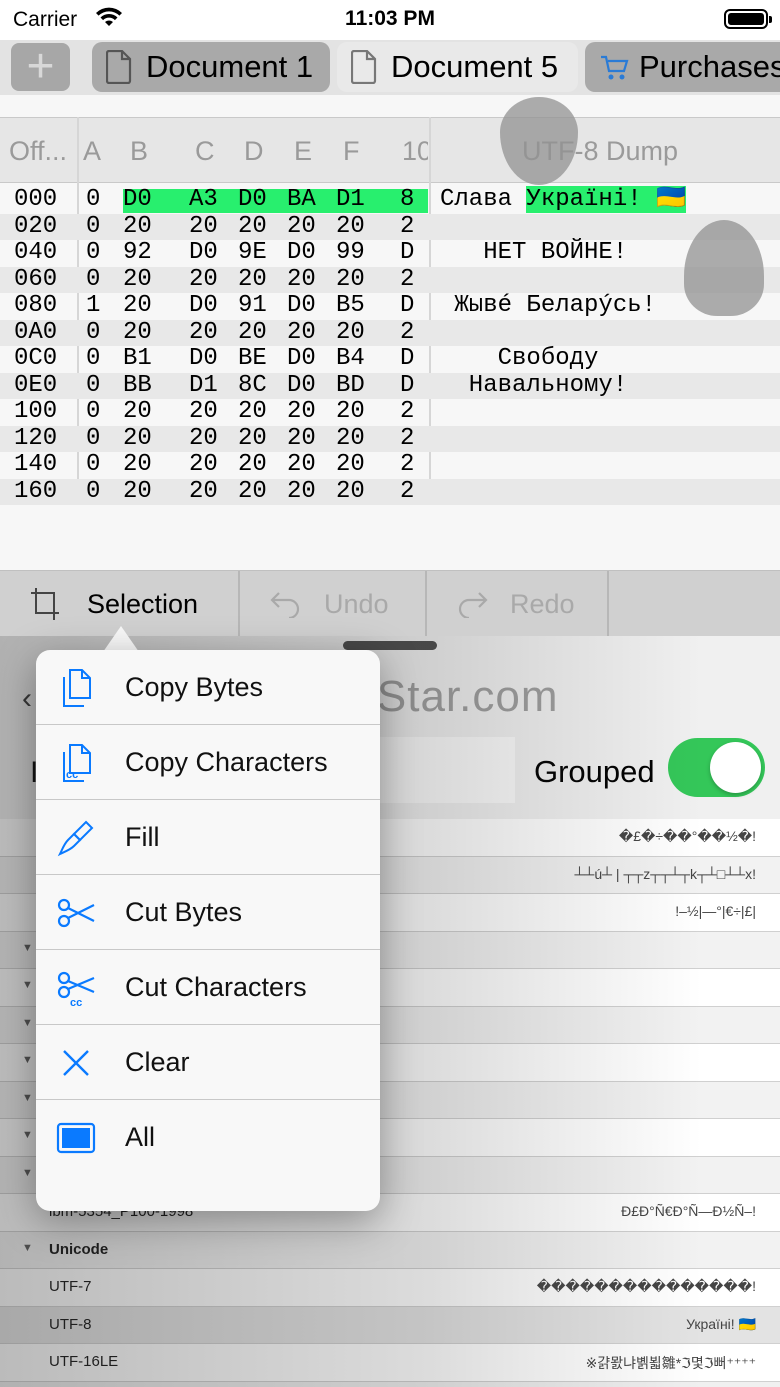 This screenshot has height=1387, width=780. I want to click on hex-row: 000 0 D0 A3 D0 BA D1 8 Слава Україні! 🇺🇦, so click(390, 200).